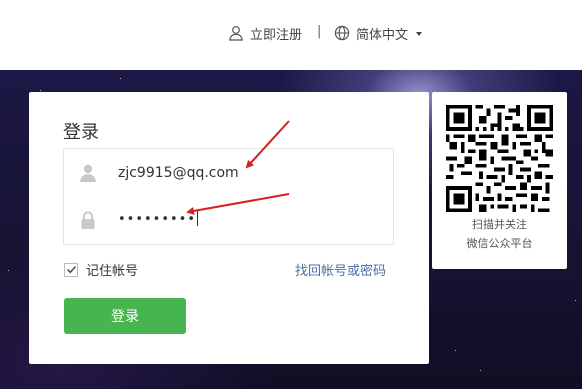 This screenshot has height=389, width=582. I want to click on qr-caption-line2: 微信公众平台, so click(499, 243).